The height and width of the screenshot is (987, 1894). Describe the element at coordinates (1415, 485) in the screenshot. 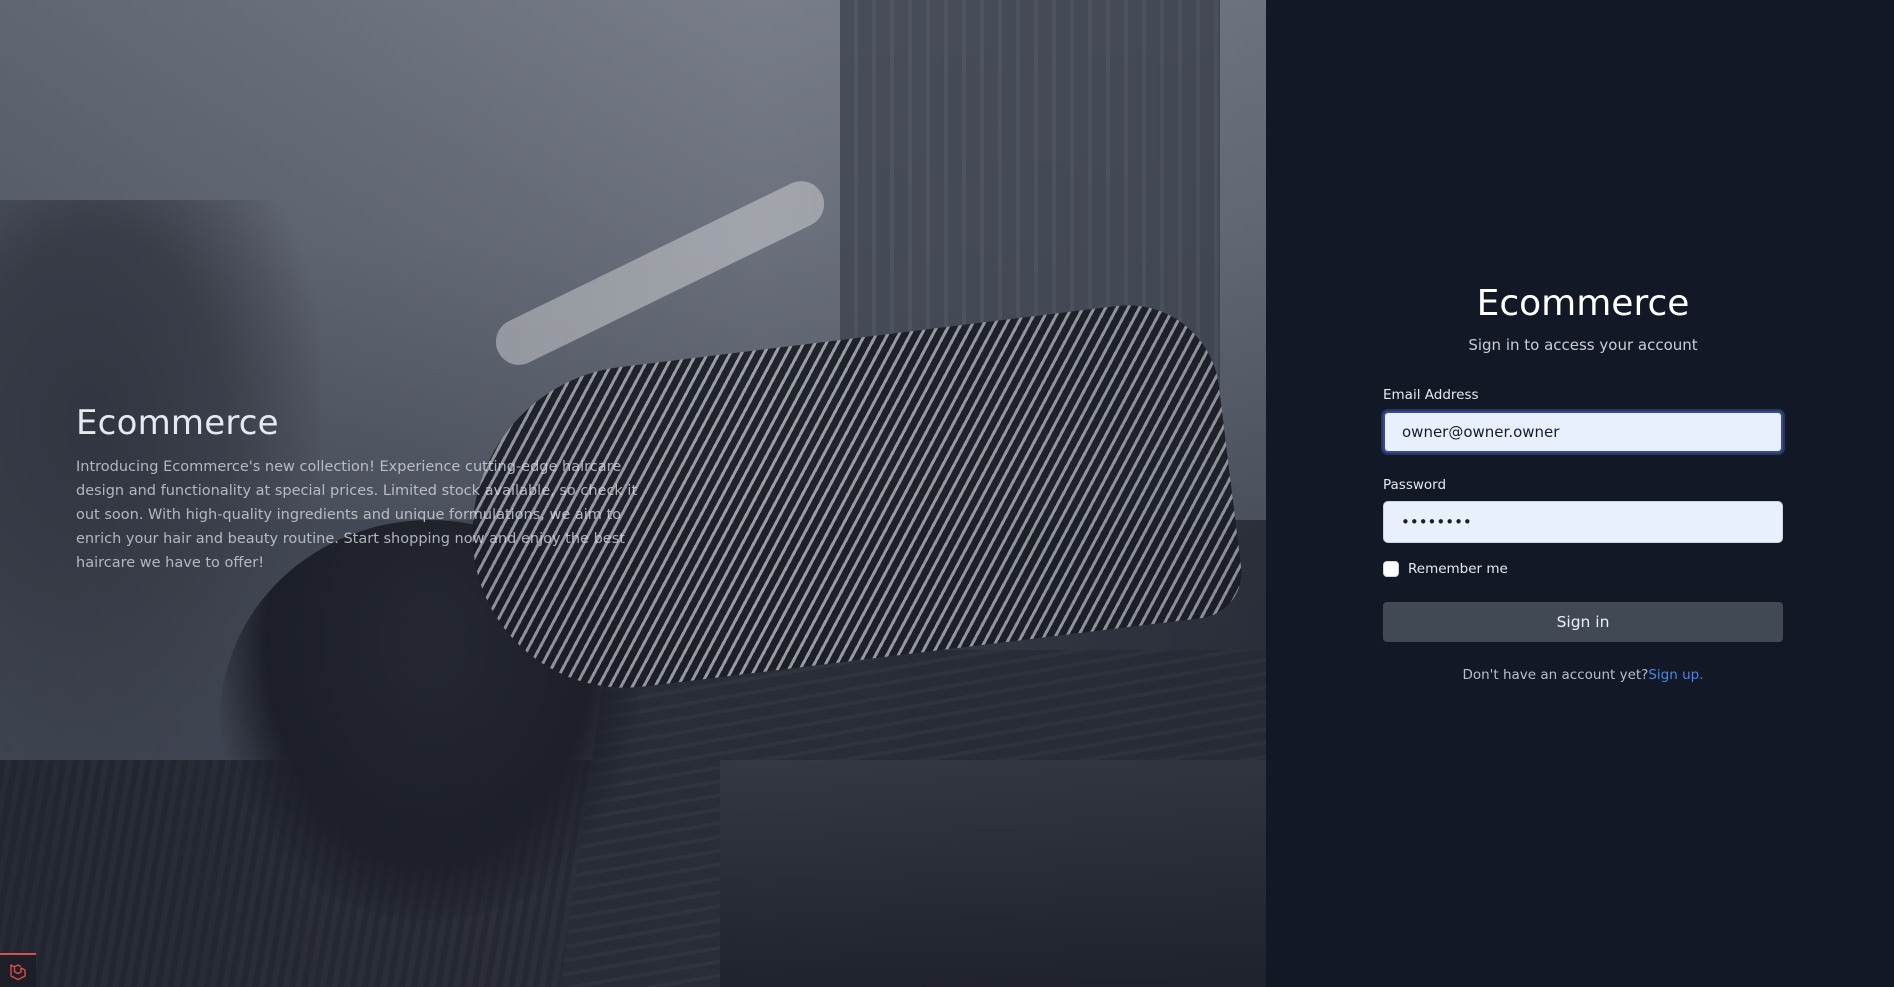

I see `password-label: Password` at that location.